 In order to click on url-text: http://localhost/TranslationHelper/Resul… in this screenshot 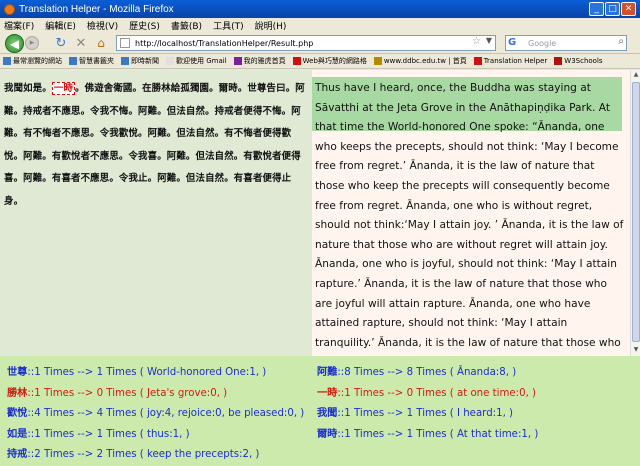, I will do `click(224, 43)`.